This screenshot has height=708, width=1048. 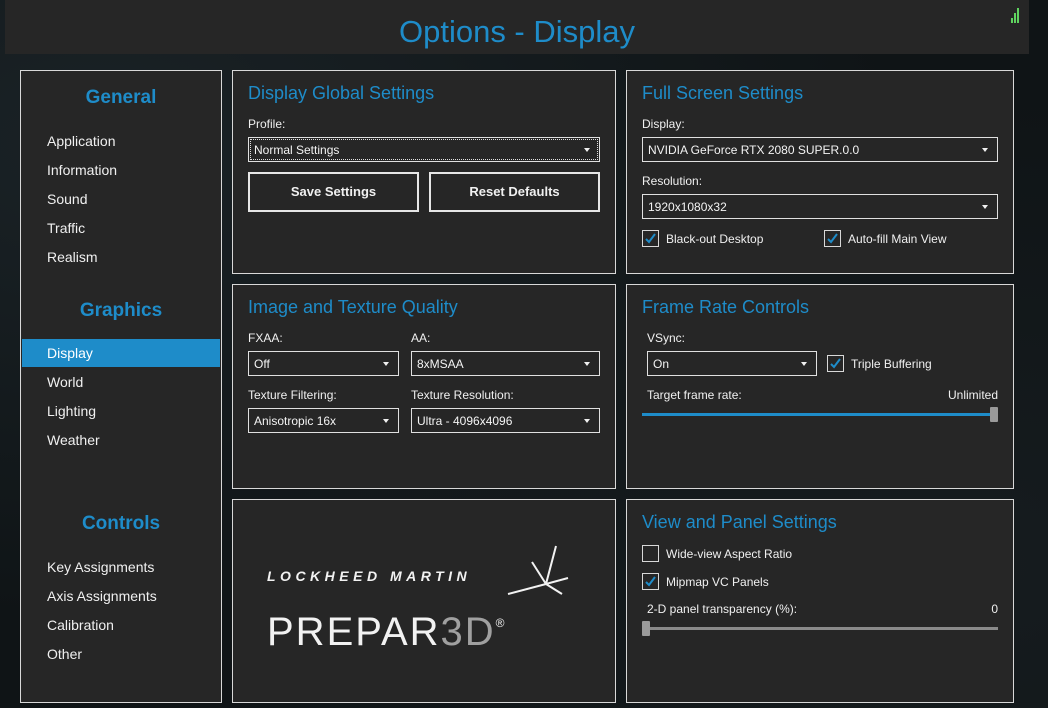 What do you see at coordinates (462, 395) in the screenshot?
I see `texture-resolution-label: Texture Resolution:` at bounding box center [462, 395].